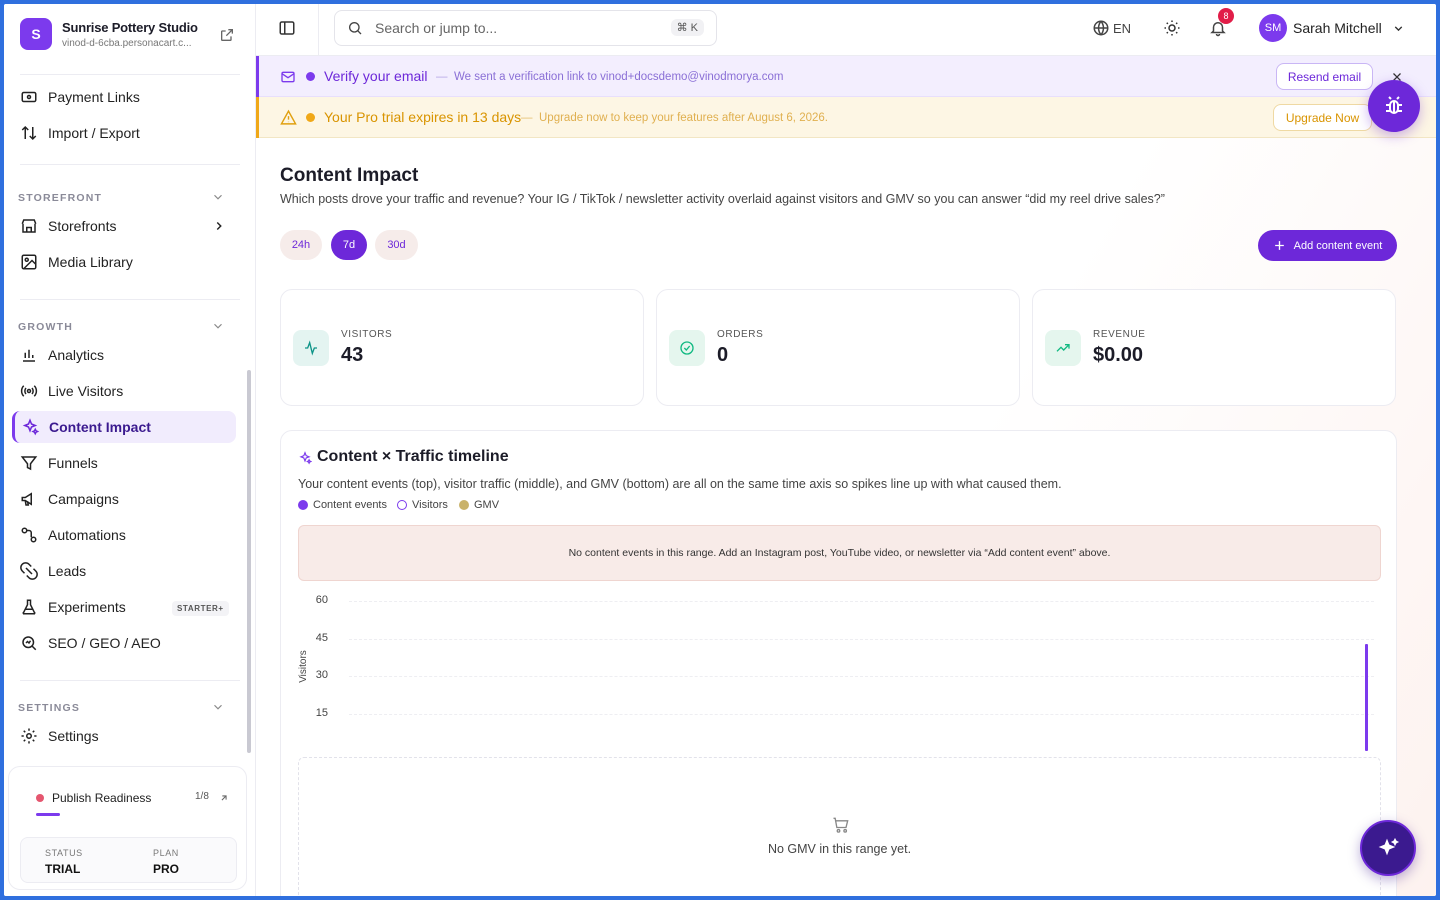 This screenshot has height=900, width=1440. What do you see at coordinates (76, 355) in the screenshot?
I see `sidebar-item-label: Analytics` at bounding box center [76, 355].